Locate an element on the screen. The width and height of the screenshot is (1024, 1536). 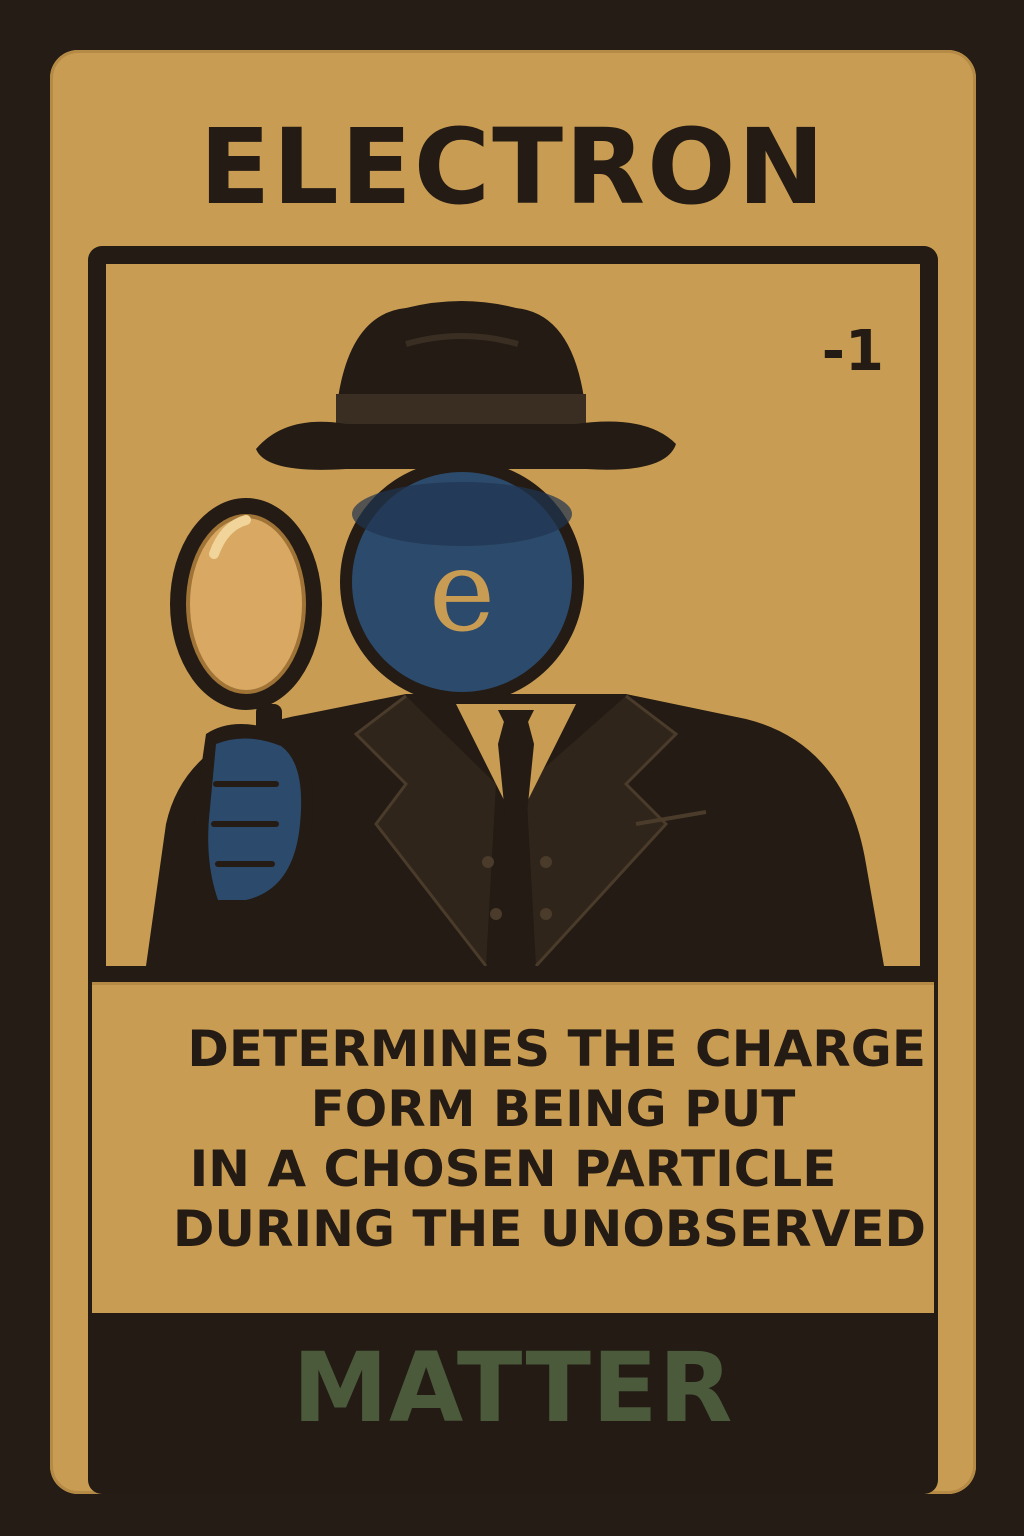
charge-value: -1 is located at coordinates (852, 351).